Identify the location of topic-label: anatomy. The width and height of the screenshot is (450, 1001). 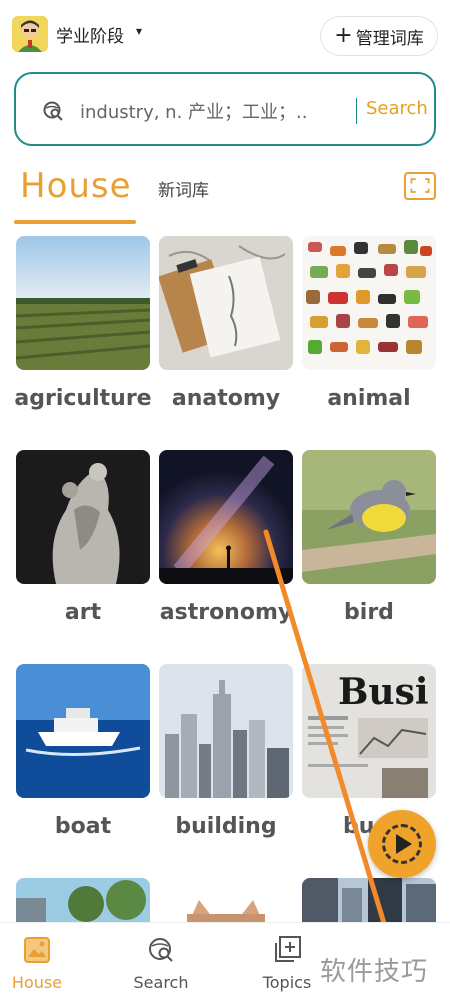
(226, 398).